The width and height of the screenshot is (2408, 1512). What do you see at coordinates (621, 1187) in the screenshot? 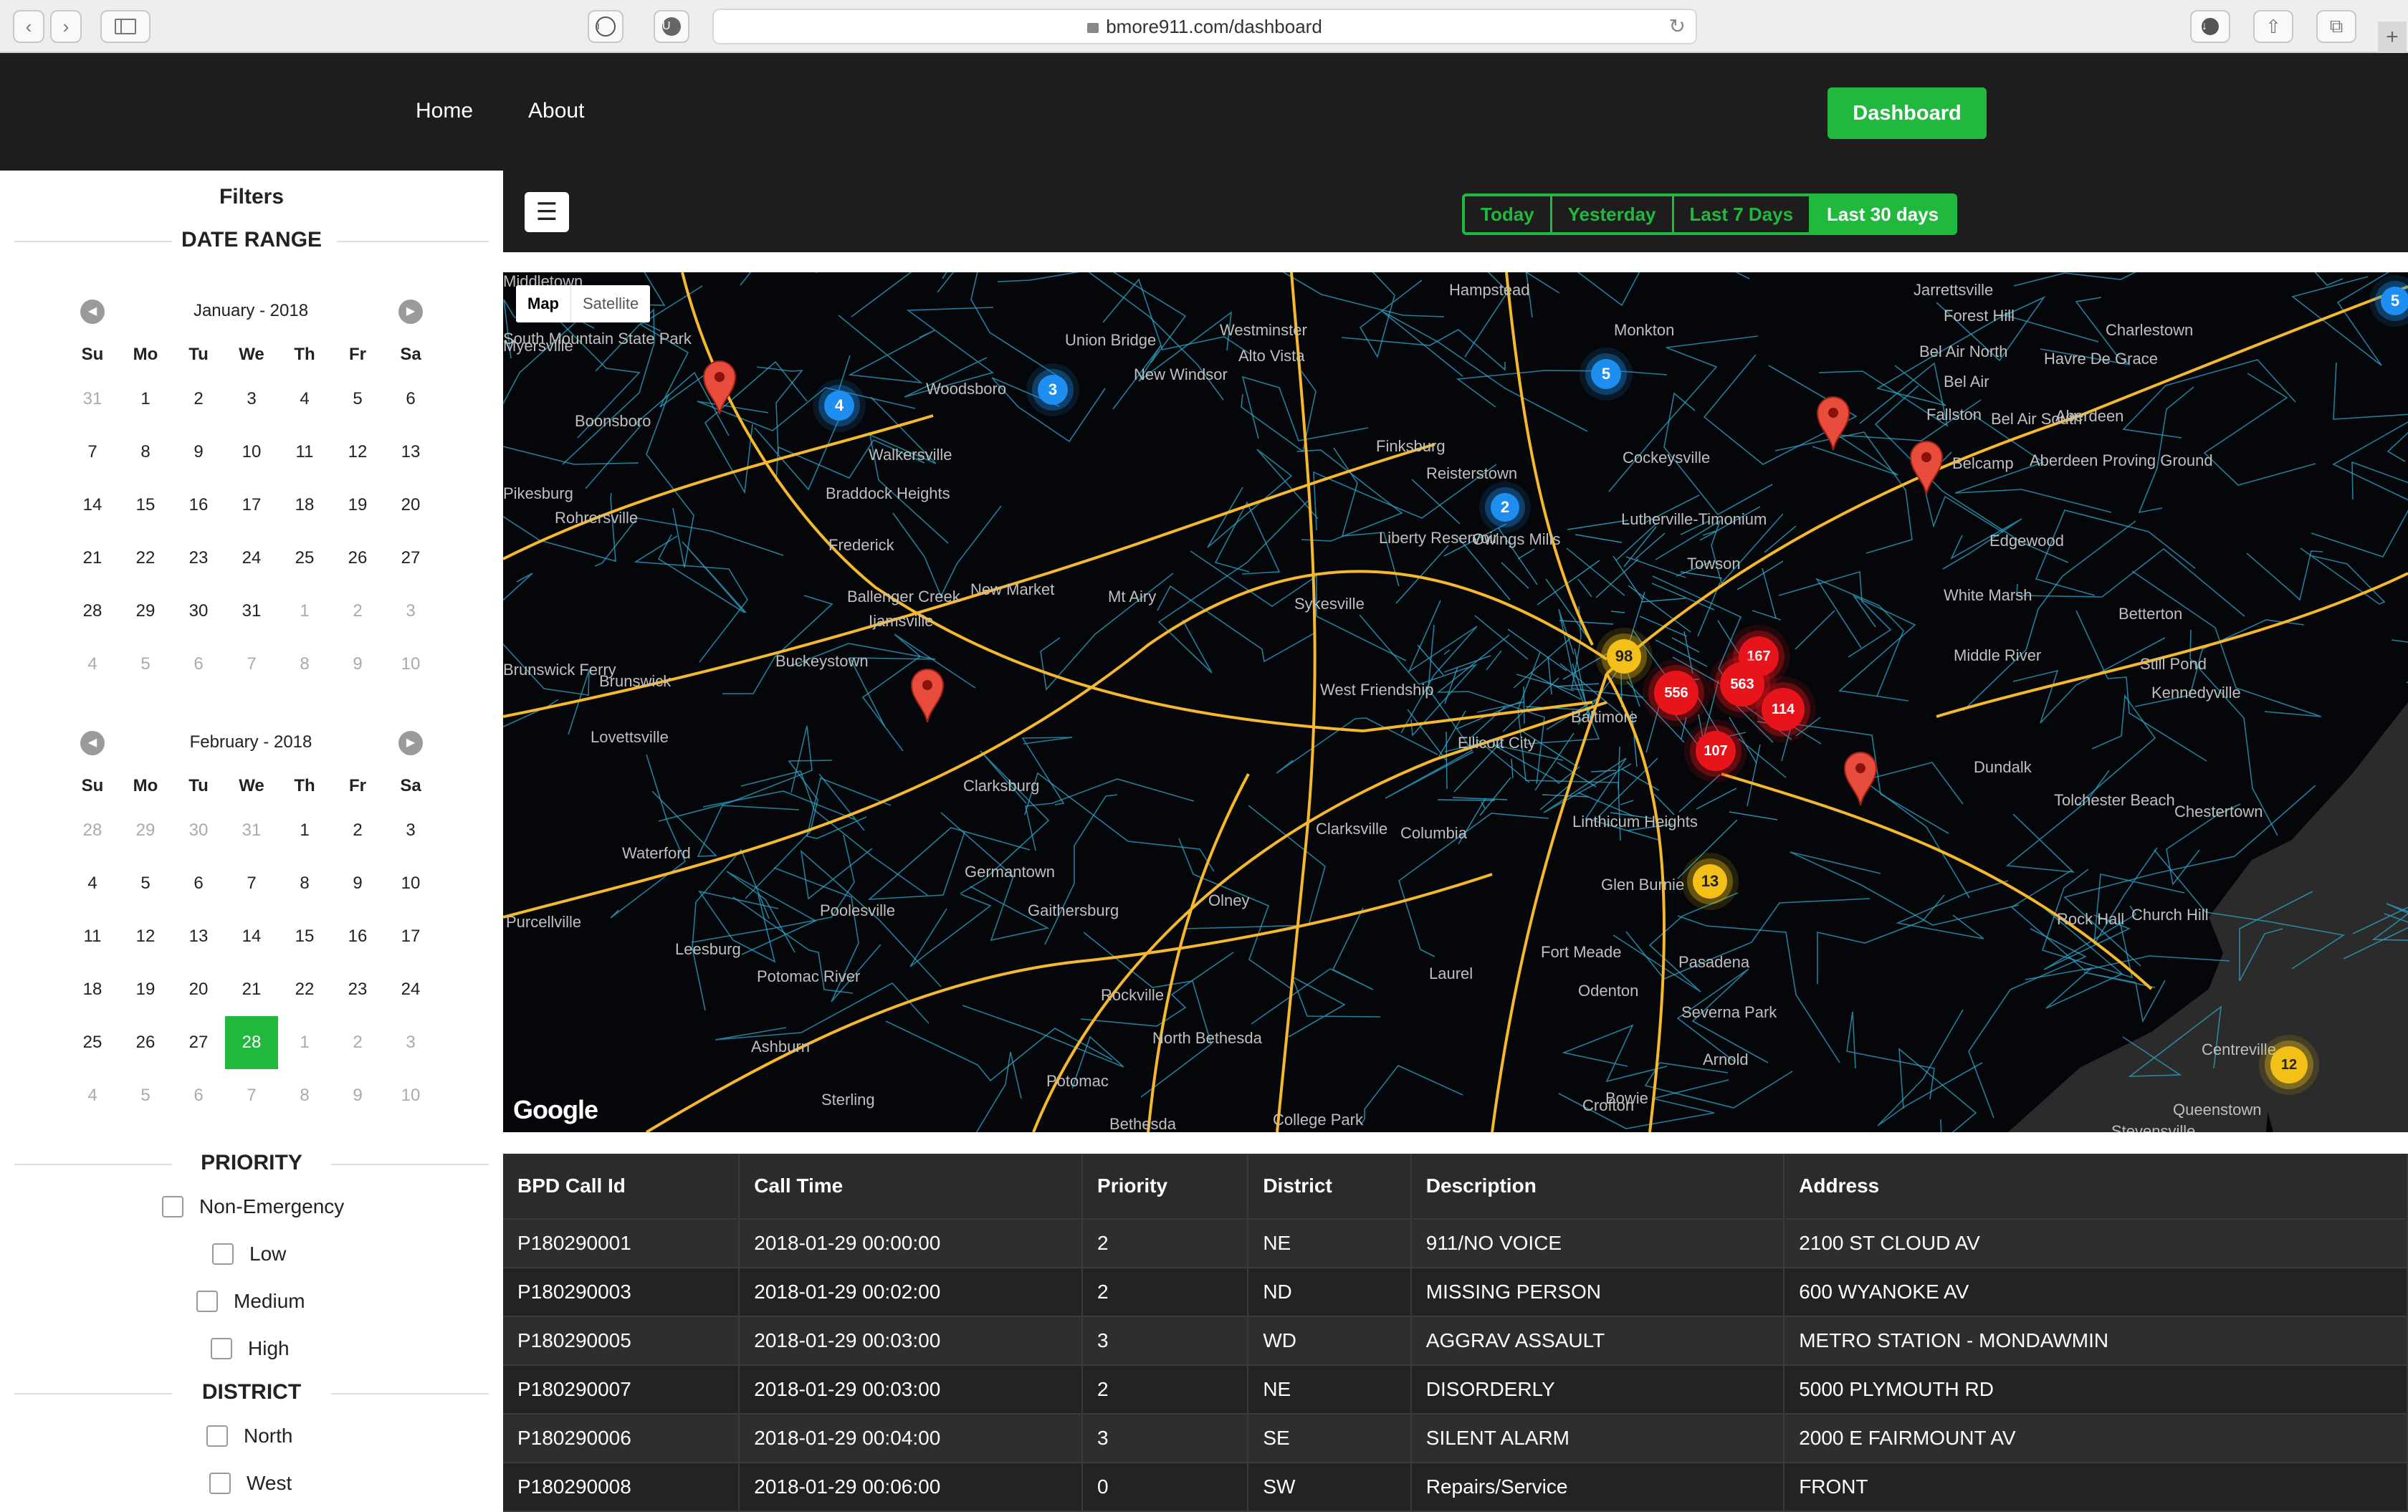
I see `column-header: BPD Call Id` at bounding box center [621, 1187].